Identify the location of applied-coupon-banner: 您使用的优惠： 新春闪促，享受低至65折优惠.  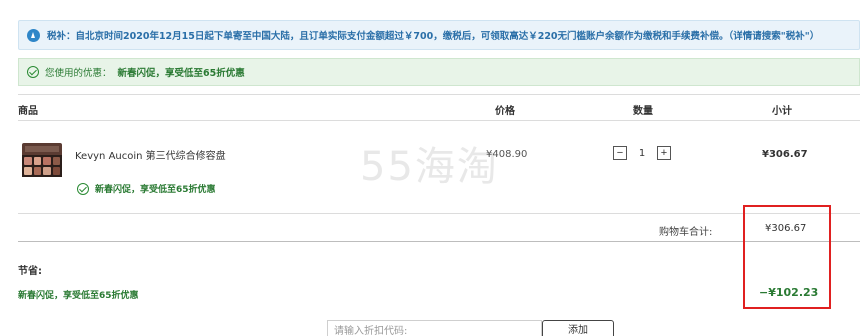
(439, 72).